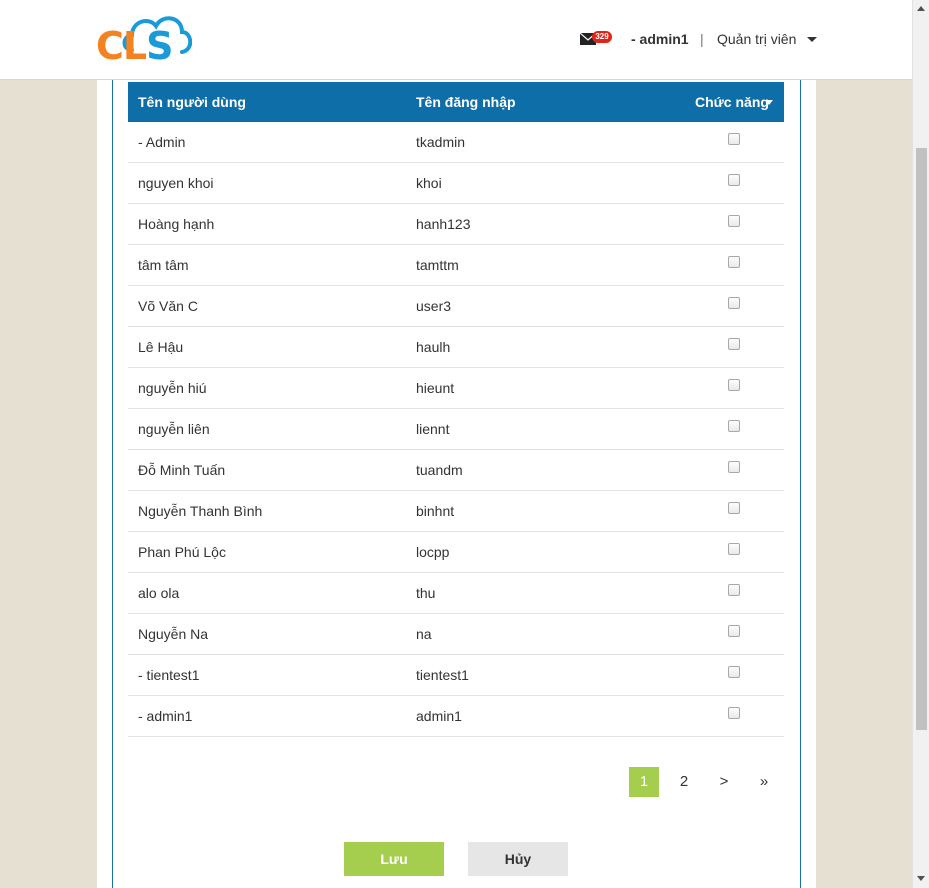 This screenshot has height=888, width=929. Describe the element at coordinates (176, 224) in the screenshot. I see `cell-username: Hoàng hạnh` at that location.